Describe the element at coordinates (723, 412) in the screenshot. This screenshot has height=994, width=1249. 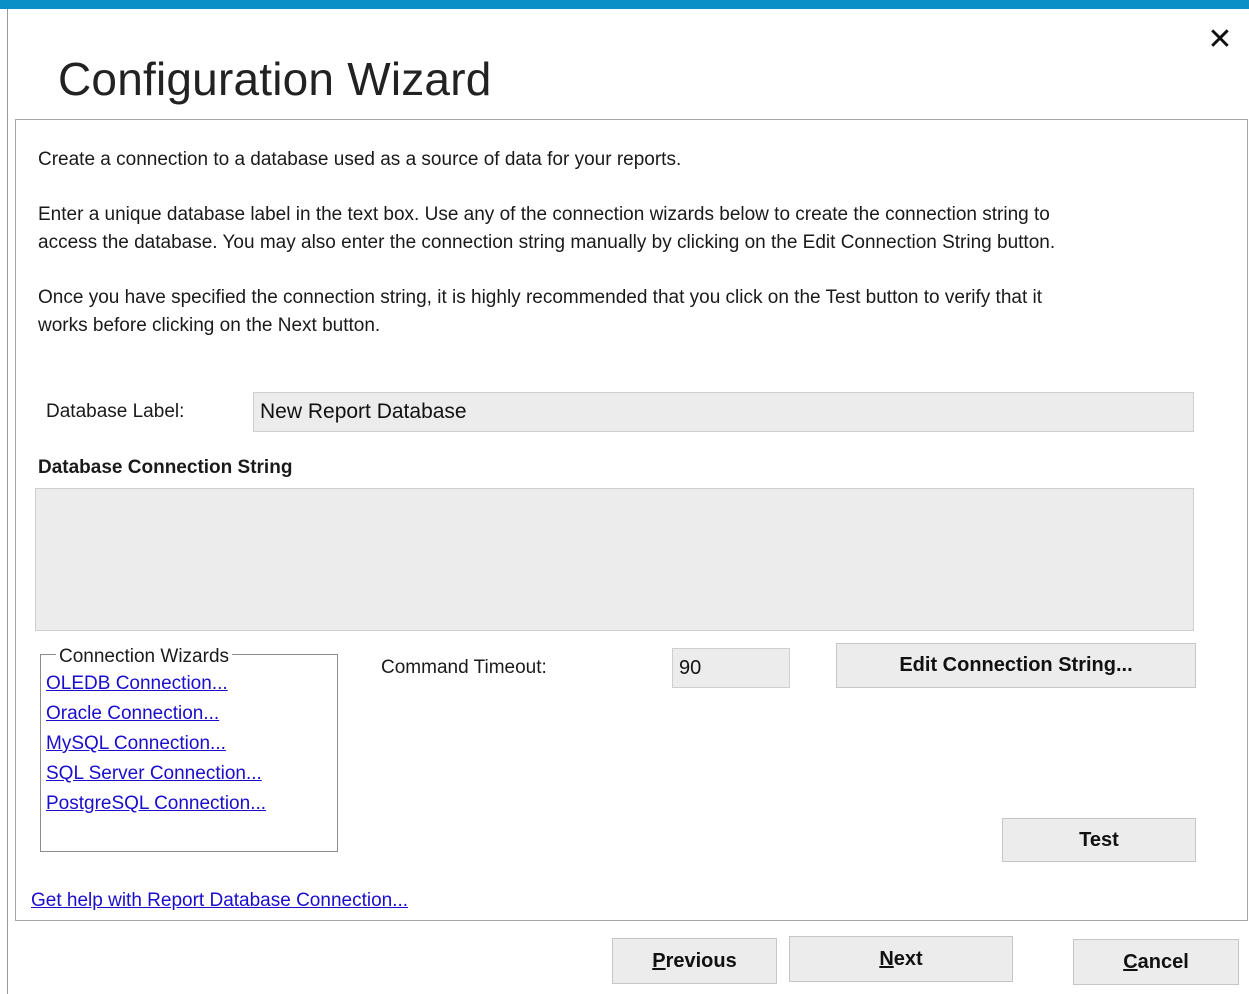
I see `database-label-input: New Report Database` at that location.